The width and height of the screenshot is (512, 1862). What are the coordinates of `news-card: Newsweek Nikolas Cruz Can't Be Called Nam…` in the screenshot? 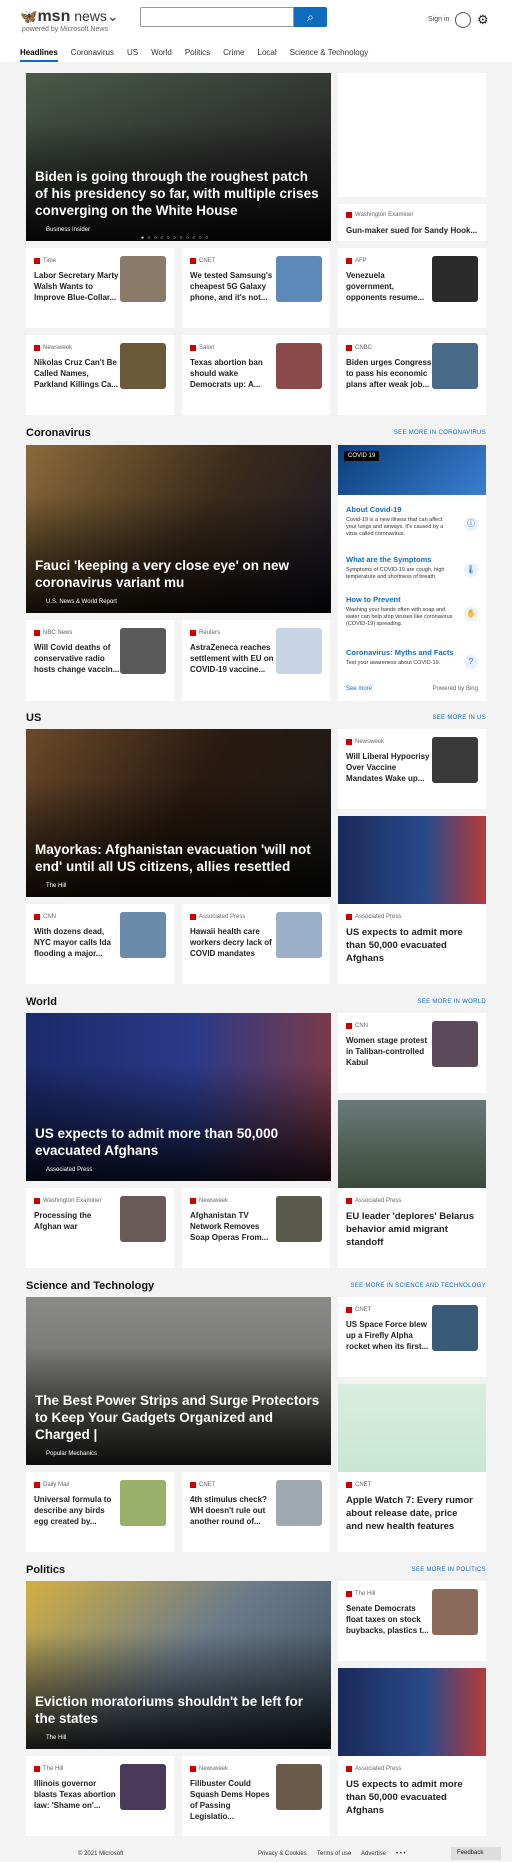 It's located at (100, 375).